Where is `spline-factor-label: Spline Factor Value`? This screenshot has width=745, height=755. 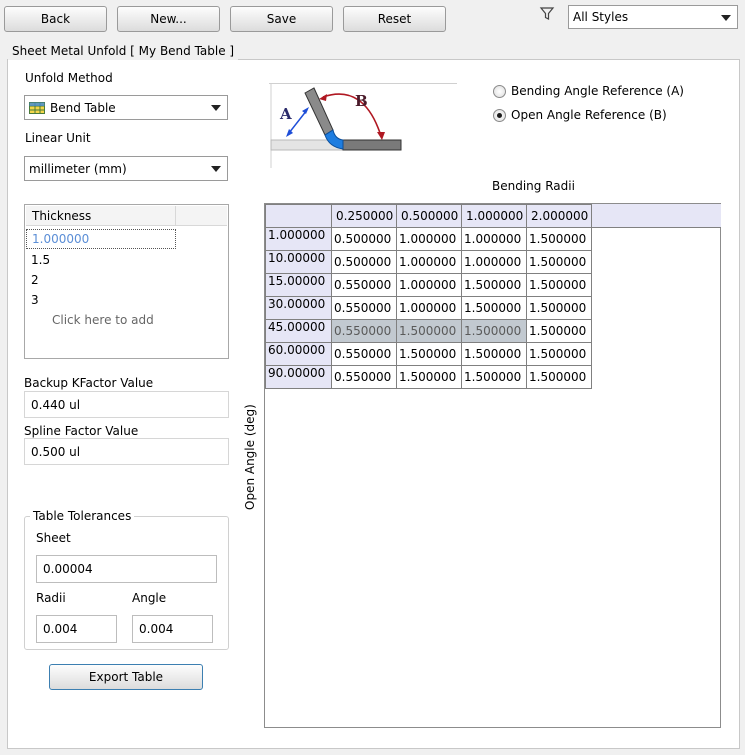 spline-factor-label: Spline Factor Value is located at coordinates (81, 431).